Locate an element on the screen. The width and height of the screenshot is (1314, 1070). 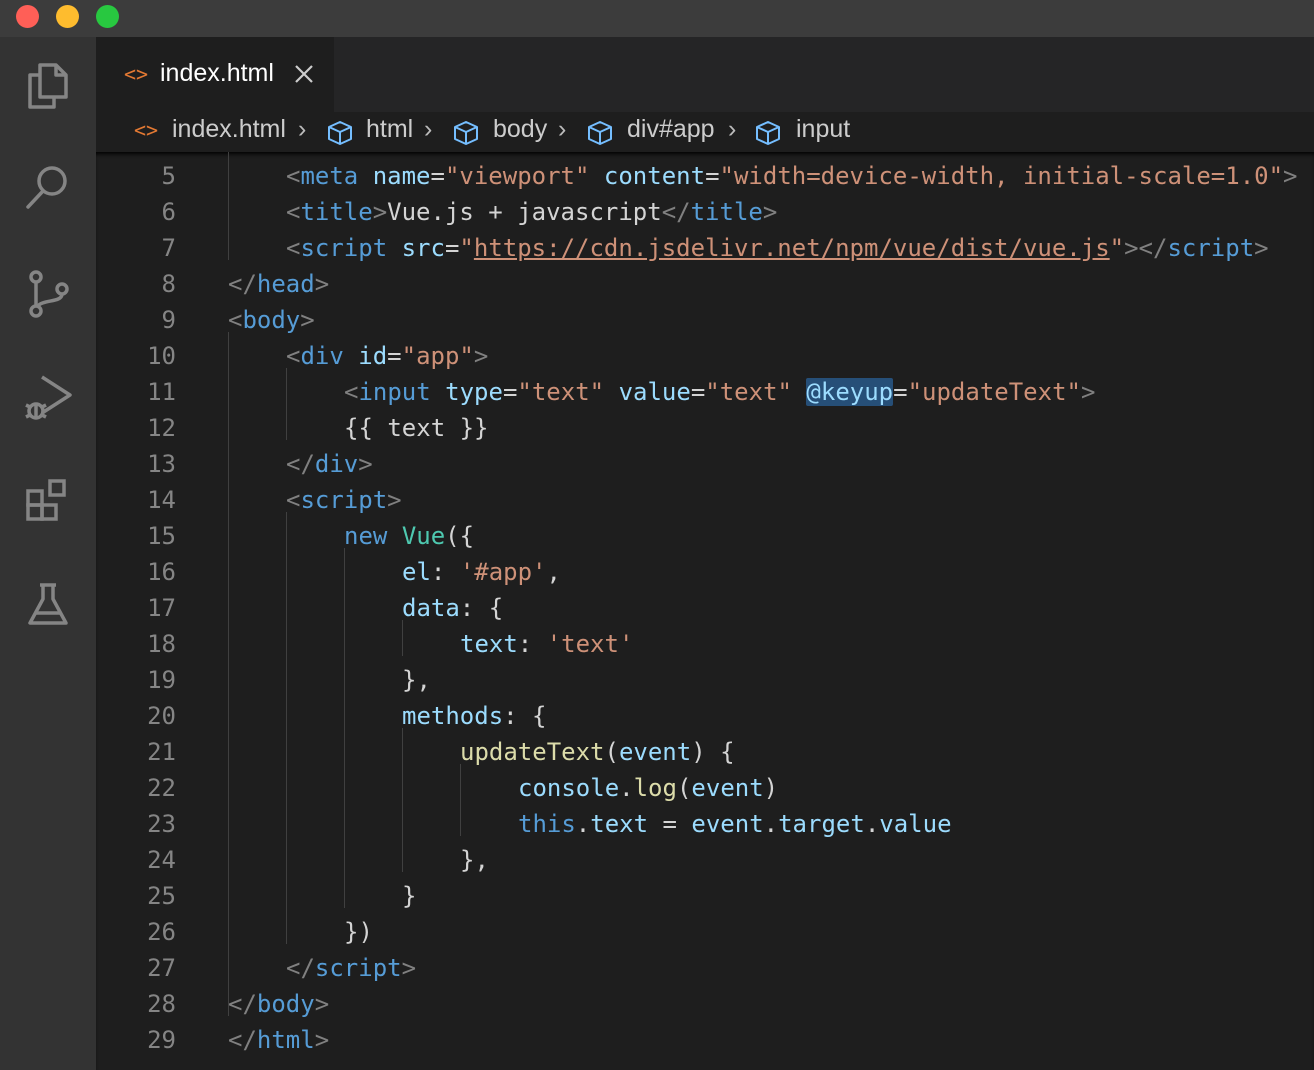
code-line: 26}) is located at coordinates (705, 932).